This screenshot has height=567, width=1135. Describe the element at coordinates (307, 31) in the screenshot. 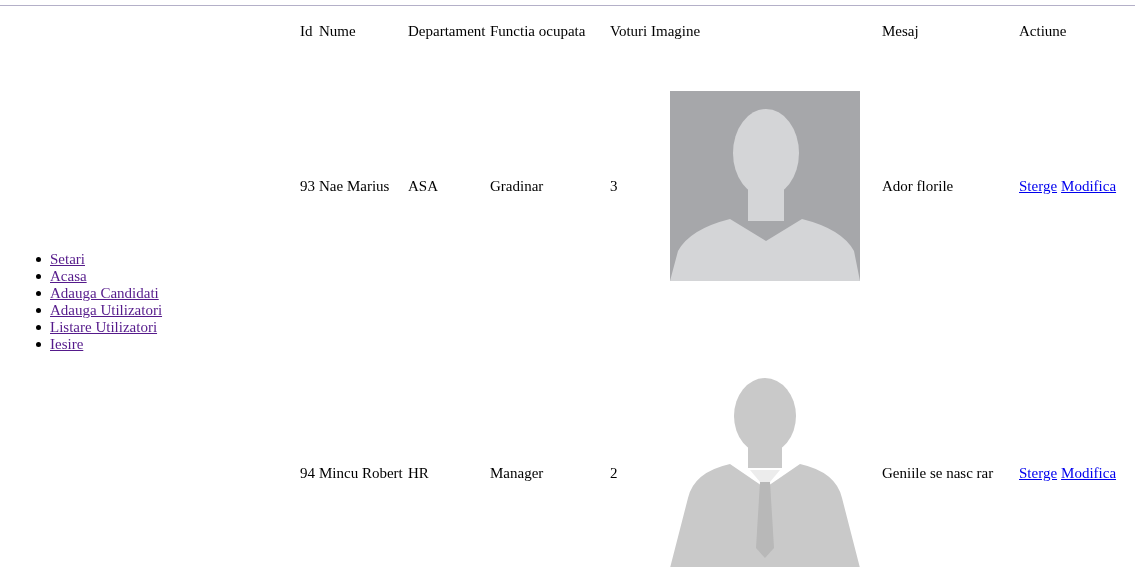

I see `column-header: Id` at that location.